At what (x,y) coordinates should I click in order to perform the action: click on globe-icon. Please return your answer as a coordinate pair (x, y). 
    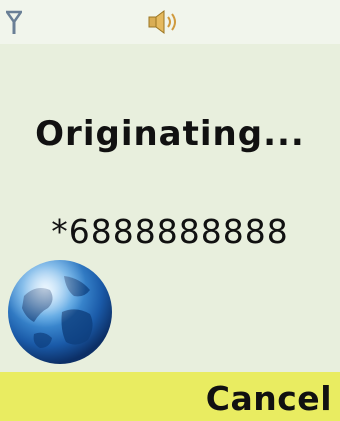
    Looking at the image, I should click on (60, 312).